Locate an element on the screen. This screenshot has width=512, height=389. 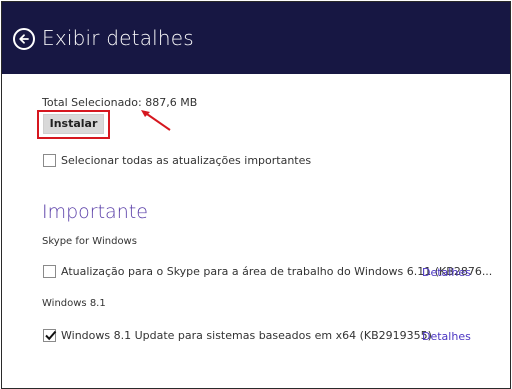
back-arrow-circle-icon is located at coordinates (24, 39).